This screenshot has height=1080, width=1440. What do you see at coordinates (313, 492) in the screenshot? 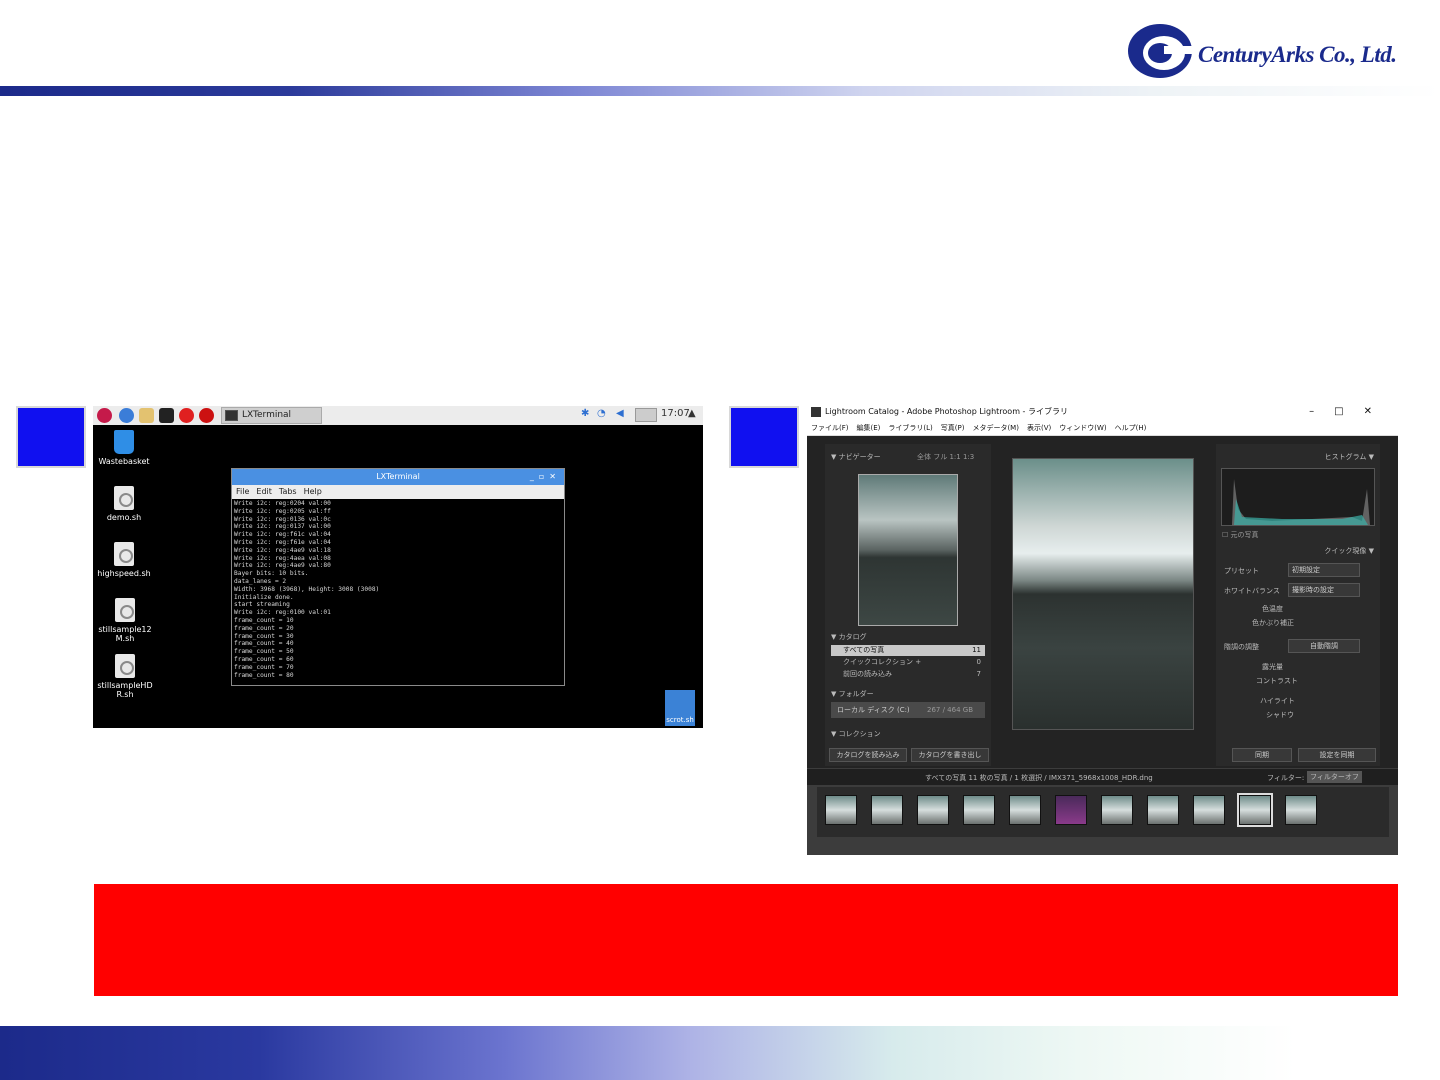
I see `menu-help: Help` at bounding box center [313, 492].